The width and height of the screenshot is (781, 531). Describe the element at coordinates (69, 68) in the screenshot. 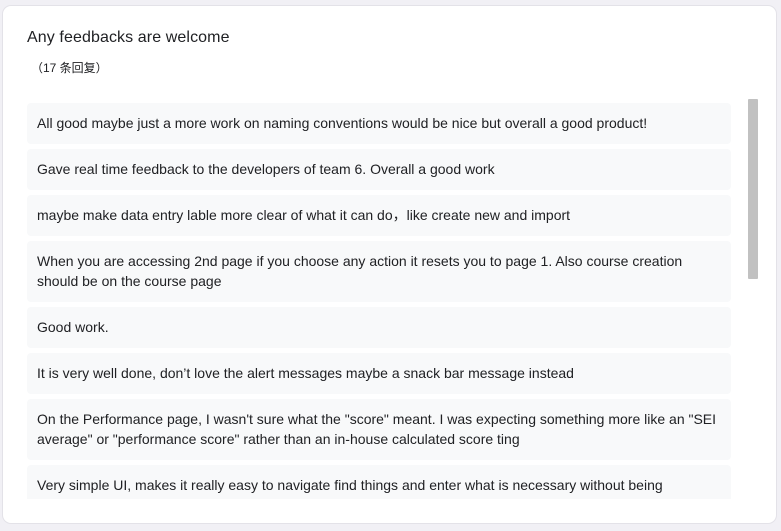

I see `response-count: （17 条回复）` at that location.